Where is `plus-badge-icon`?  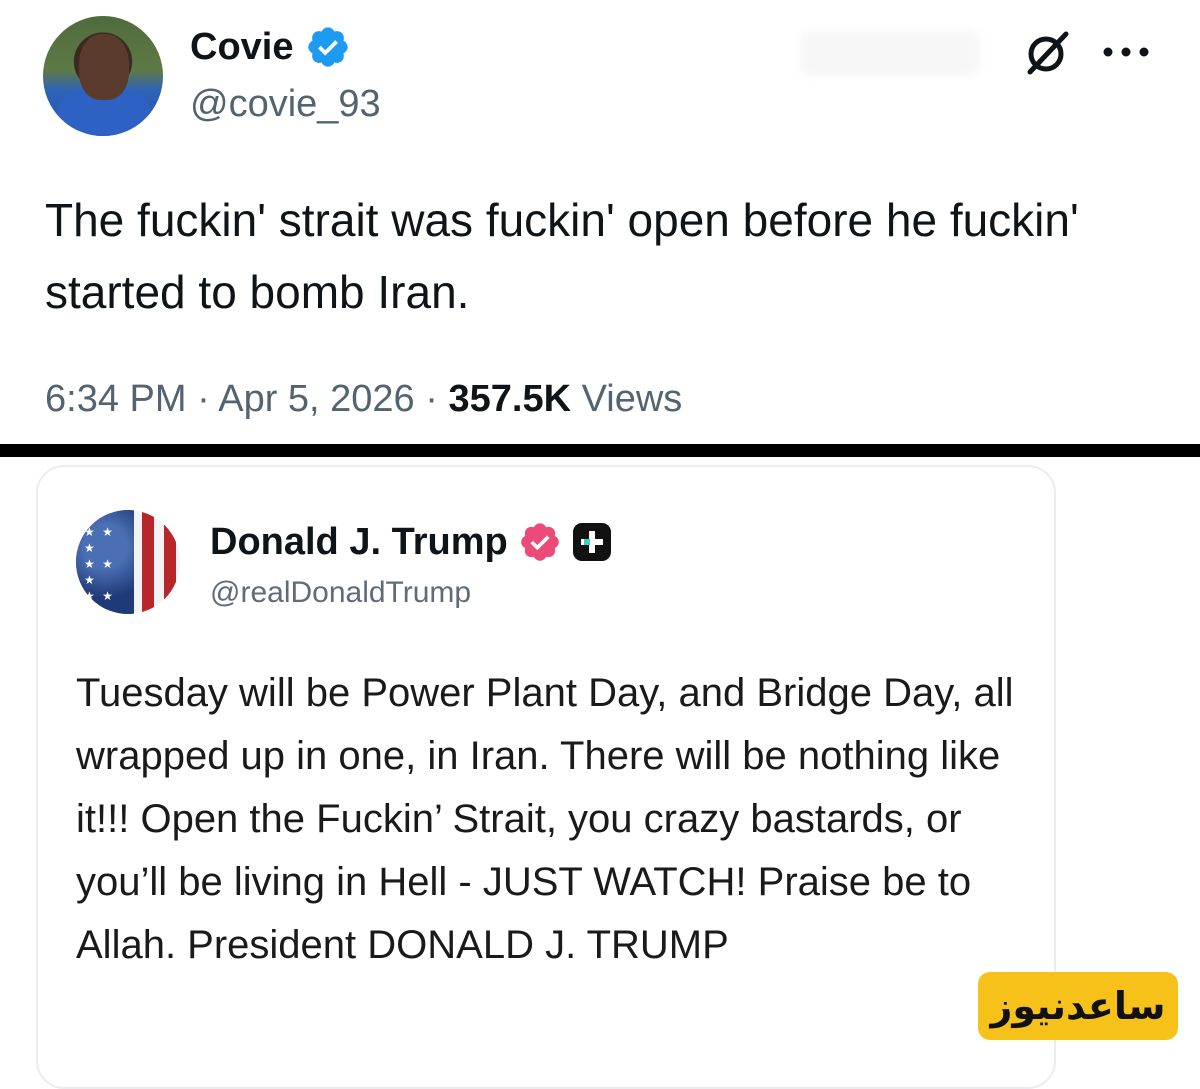 plus-badge-icon is located at coordinates (591, 542).